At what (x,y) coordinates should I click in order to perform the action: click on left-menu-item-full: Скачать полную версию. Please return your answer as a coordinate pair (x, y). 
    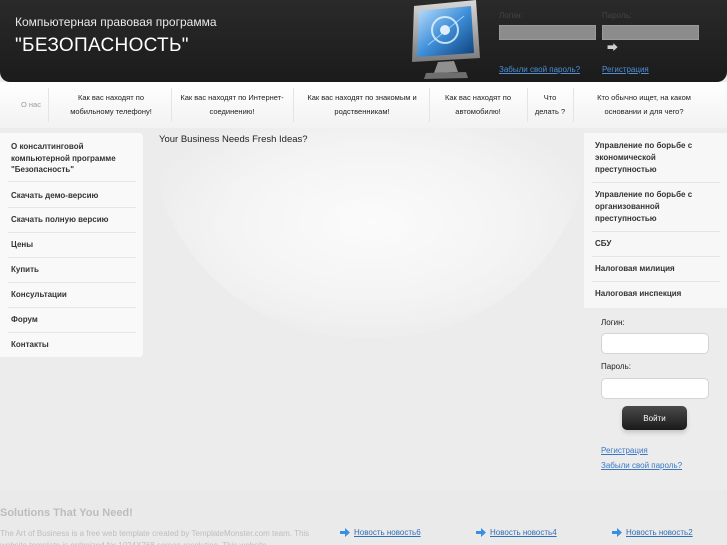
    Looking at the image, I should click on (71, 220).